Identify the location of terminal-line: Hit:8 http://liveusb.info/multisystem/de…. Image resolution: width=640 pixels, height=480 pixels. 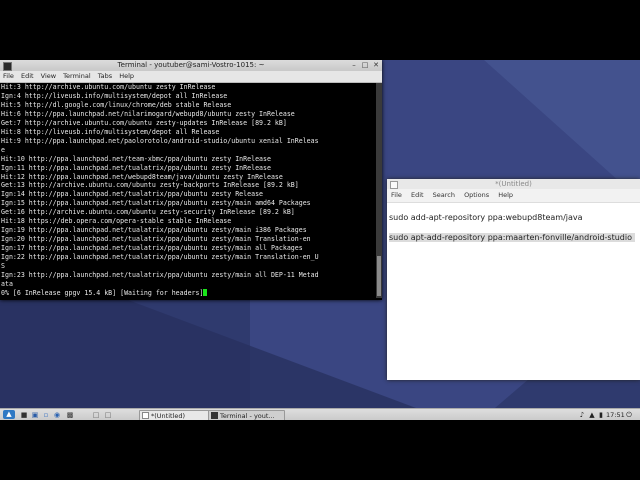
(110, 131).